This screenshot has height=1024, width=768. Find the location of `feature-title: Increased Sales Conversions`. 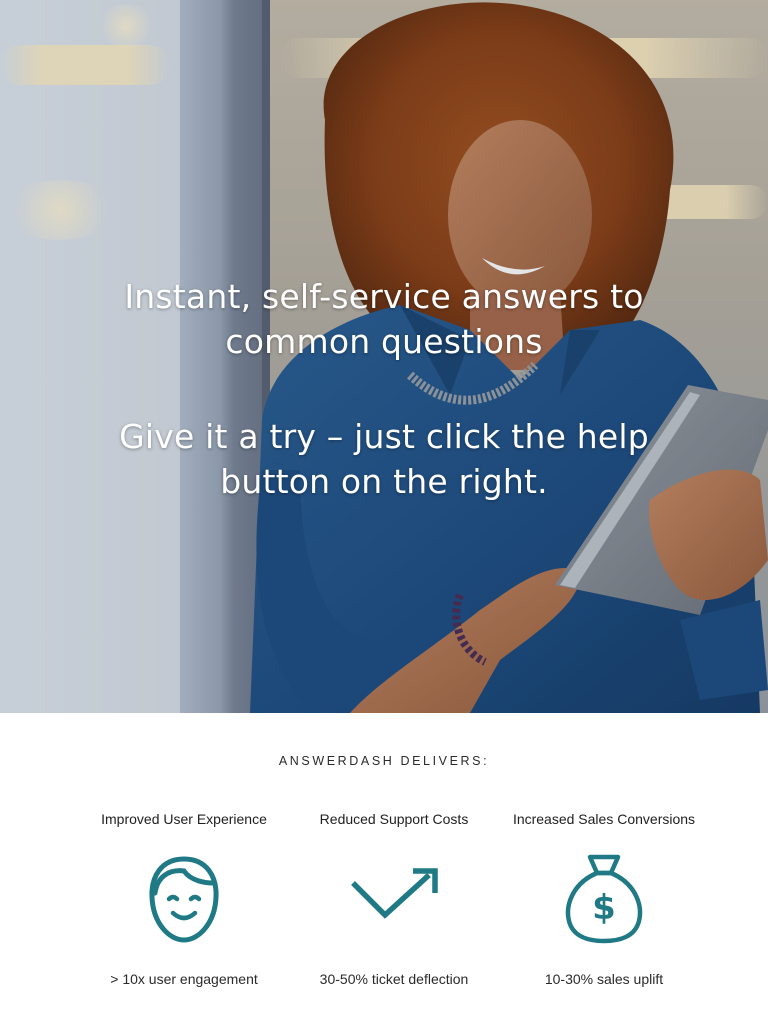

feature-title: Increased Sales Conversions is located at coordinates (604, 819).